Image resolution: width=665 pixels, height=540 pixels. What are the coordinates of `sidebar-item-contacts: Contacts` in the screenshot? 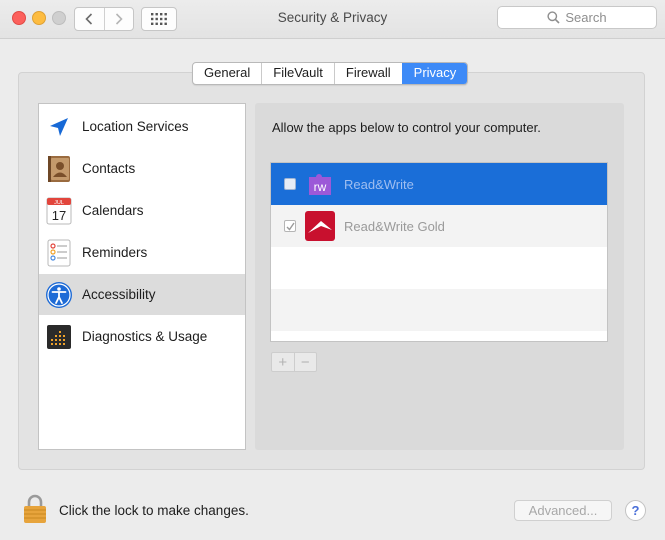 It's located at (142, 168).